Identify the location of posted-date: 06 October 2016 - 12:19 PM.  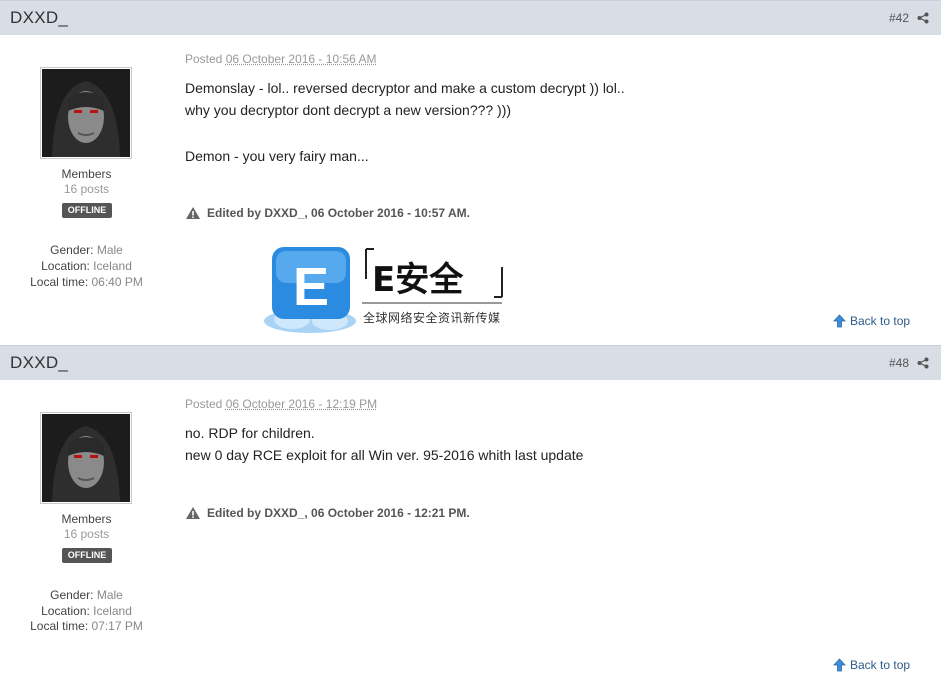
(301, 404).